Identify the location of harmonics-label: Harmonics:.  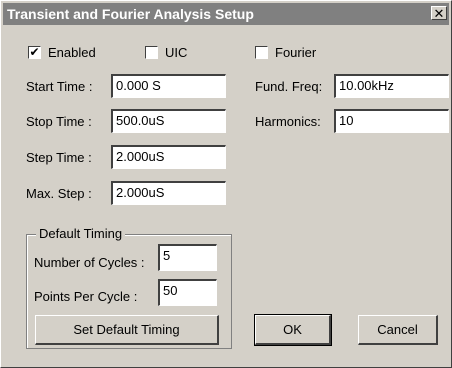
(288, 121).